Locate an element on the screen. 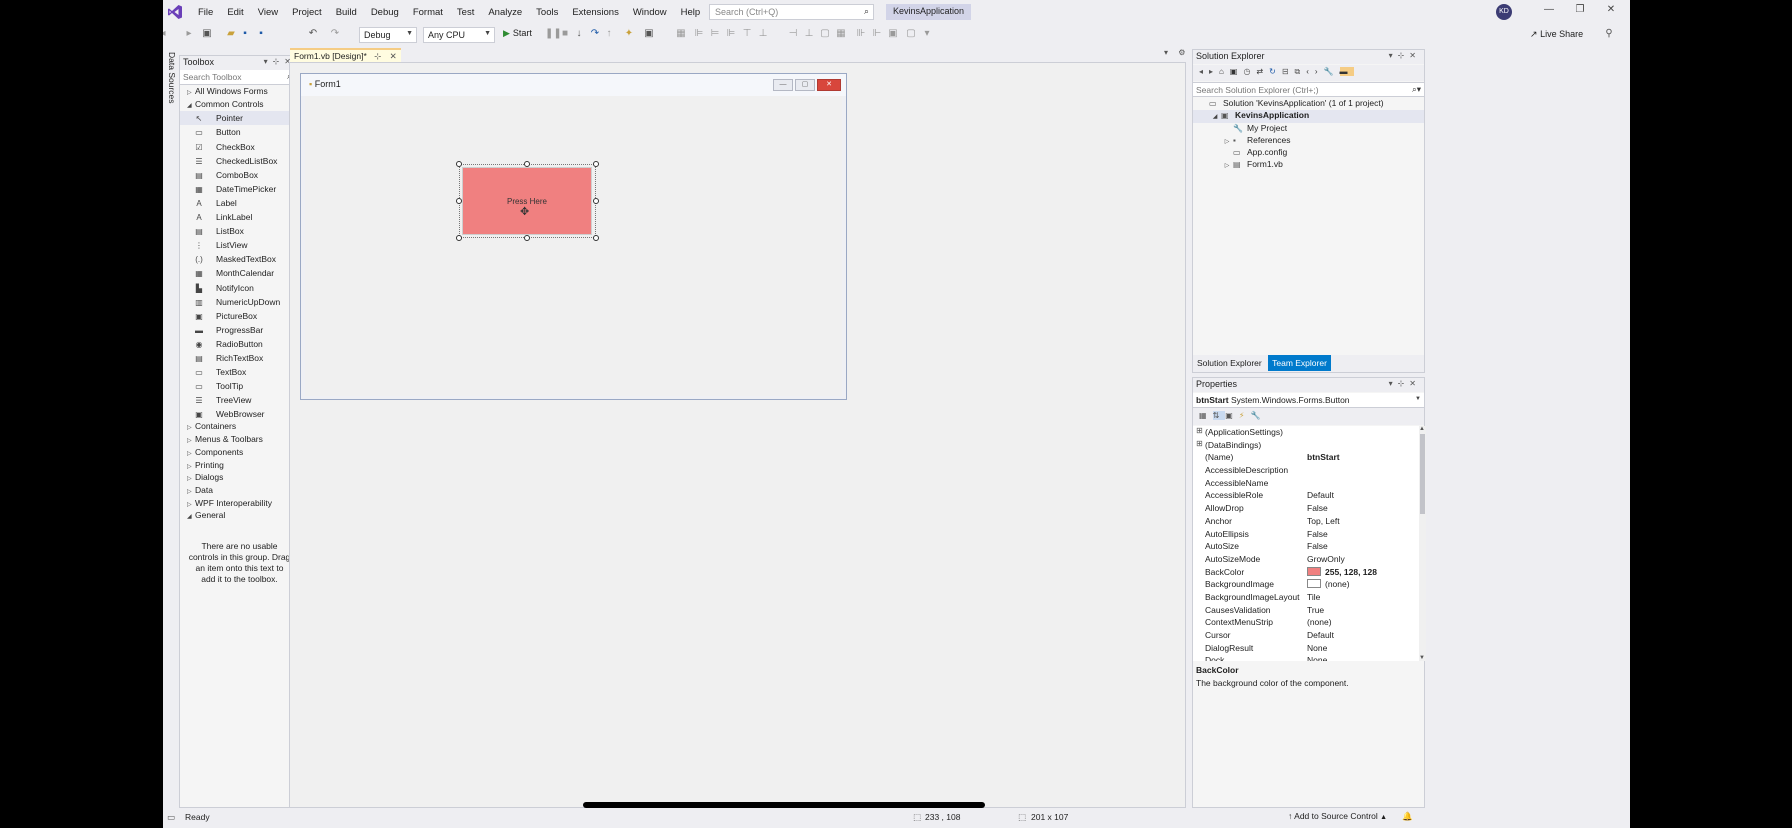 The width and height of the screenshot is (1792, 828). minimize-icon: — is located at coordinates (1549, 12).